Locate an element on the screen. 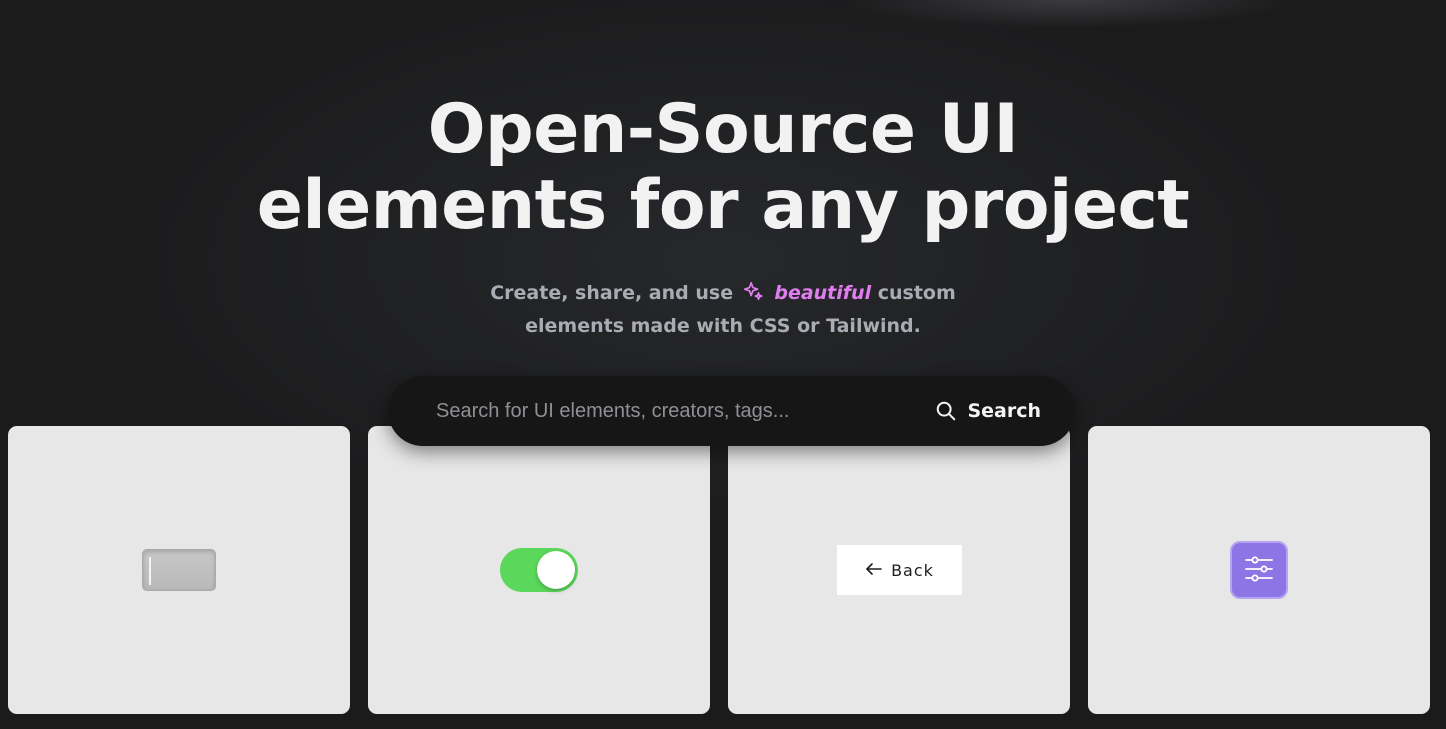 This screenshot has width=1446, height=729. preview-back-button: Back is located at coordinates (899, 570).